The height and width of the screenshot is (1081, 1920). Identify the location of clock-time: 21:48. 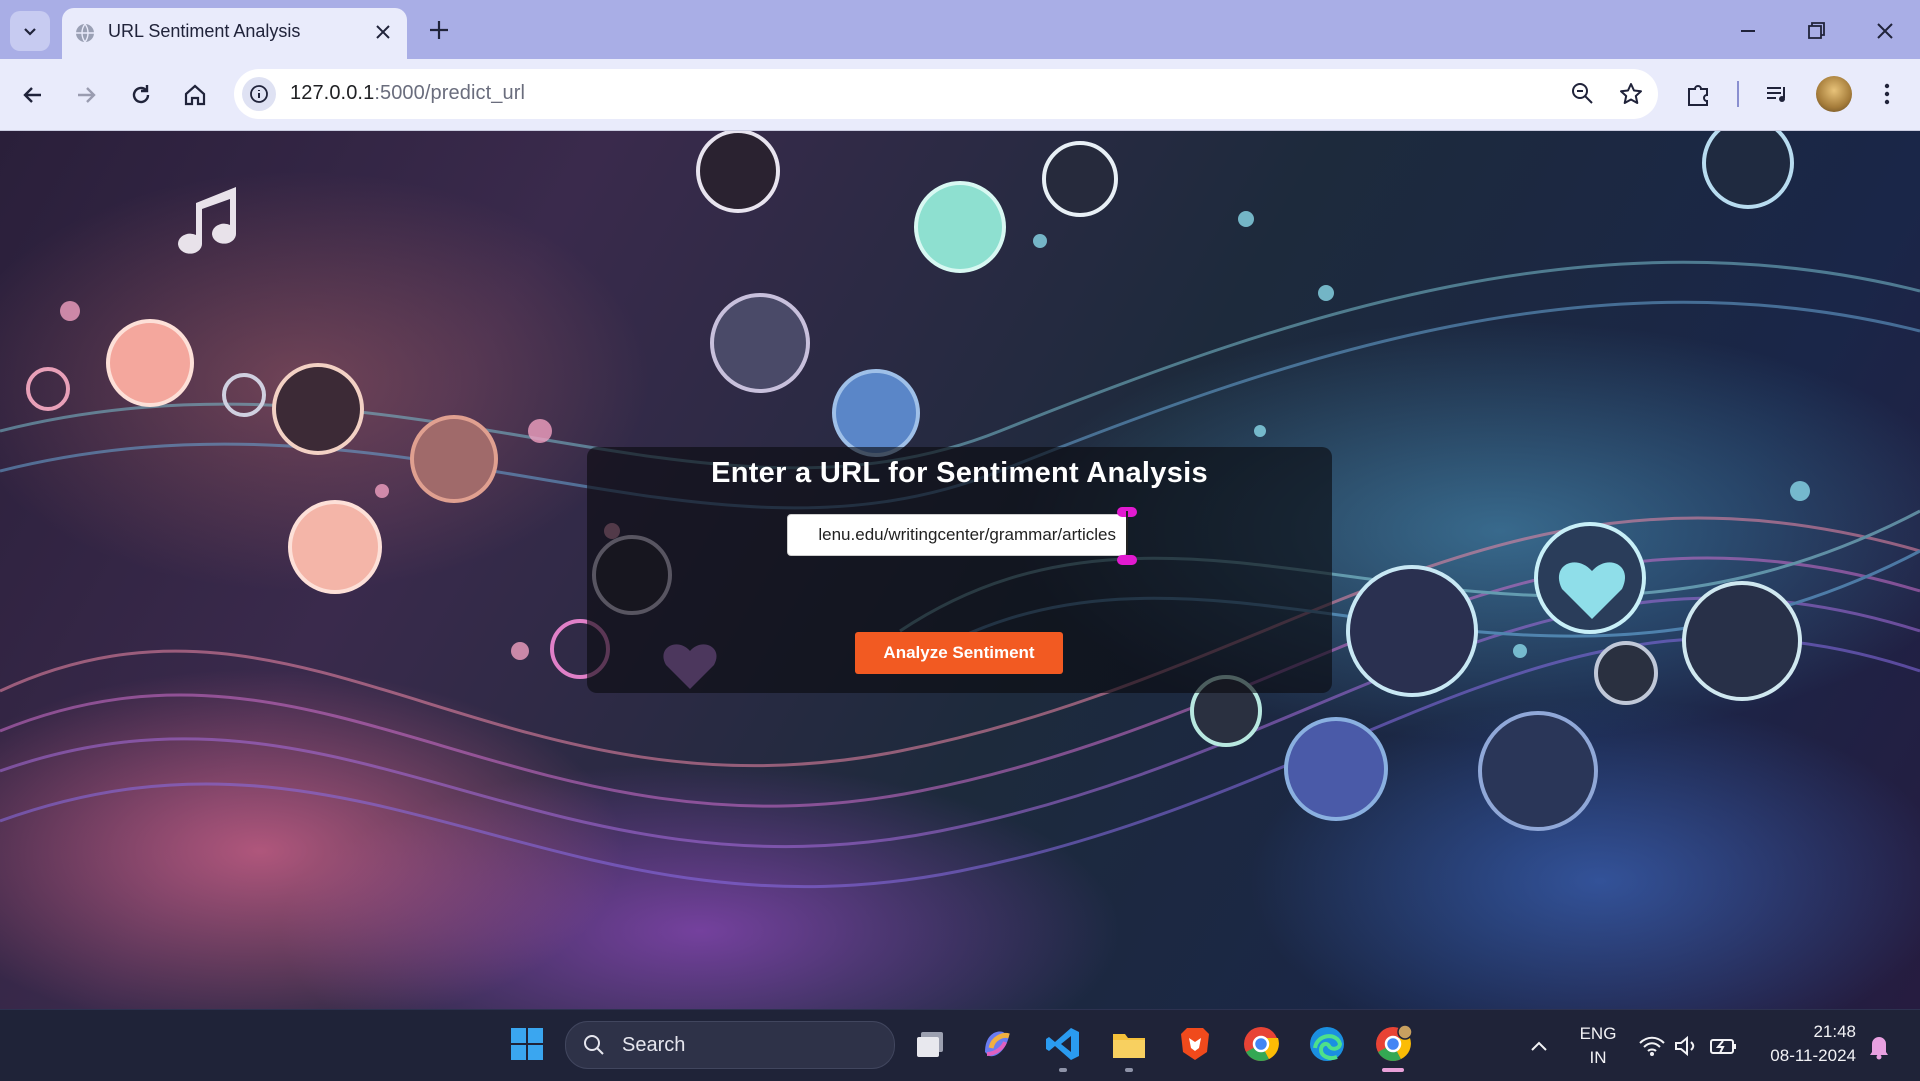
(1834, 1031).